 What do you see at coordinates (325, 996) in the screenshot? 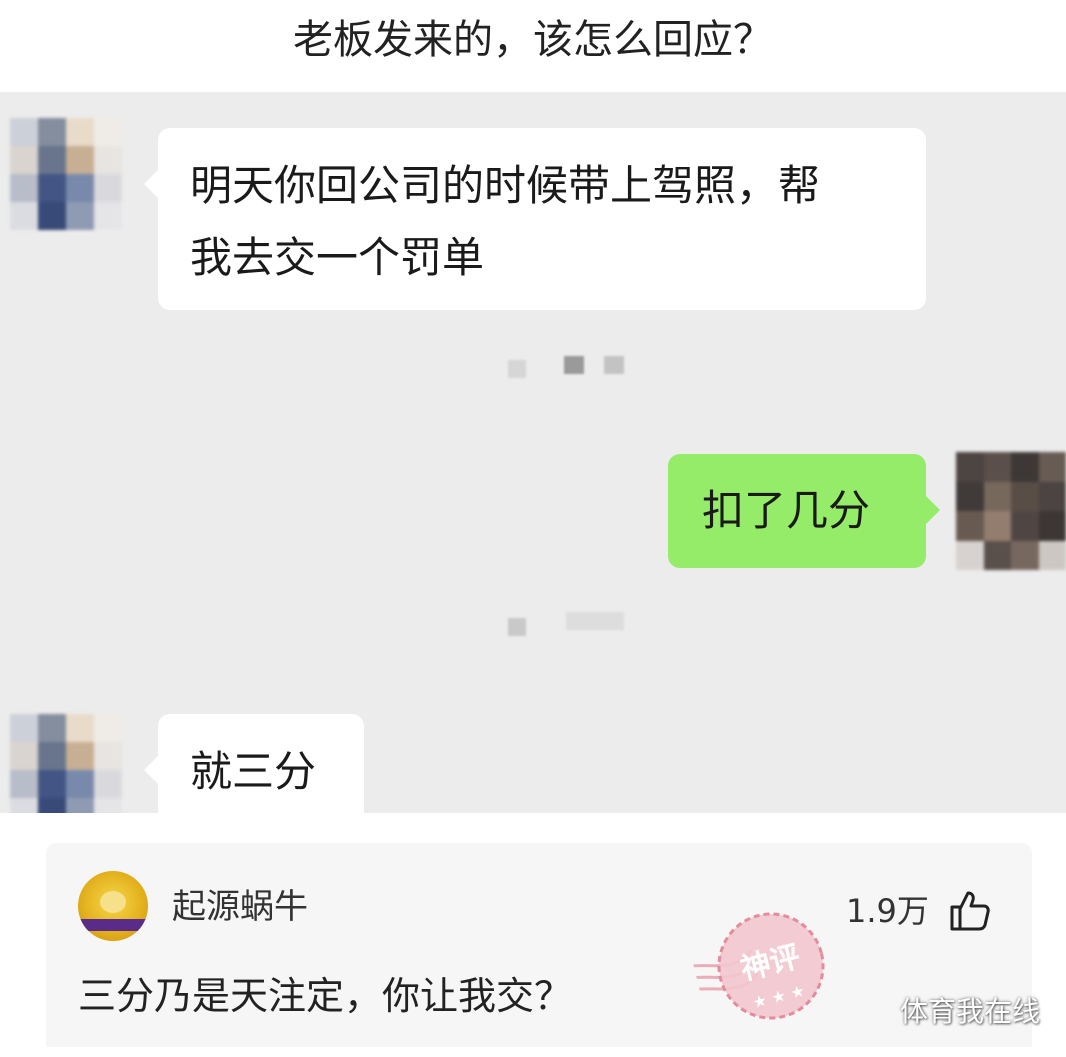
I see `comment-text: 三分乃是天注定，你让我交？` at bounding box center [325, 996].